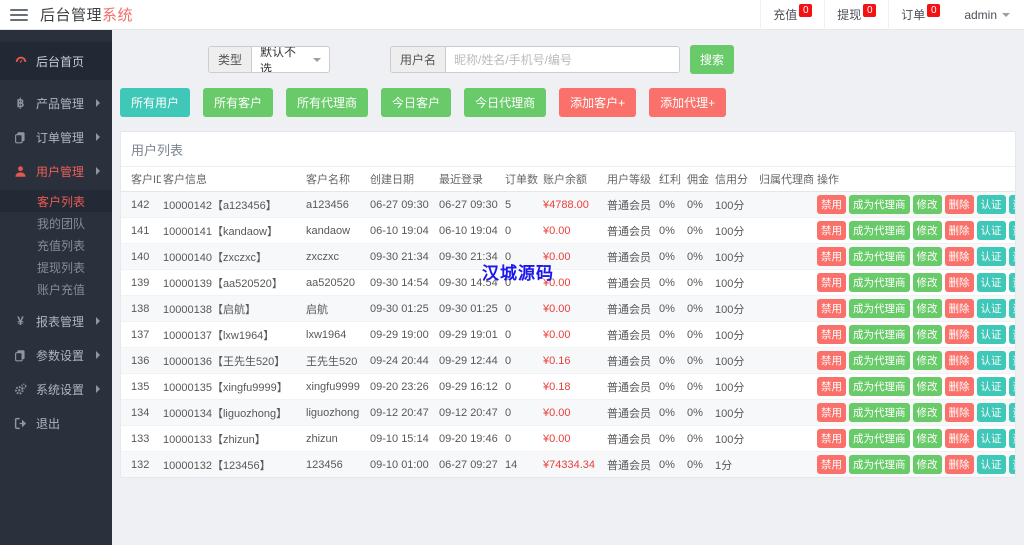  Describe the element at coordinates (56, 289) in the screenshot. I see `sidebar-item-account-recharge: 账户充值` at that location.